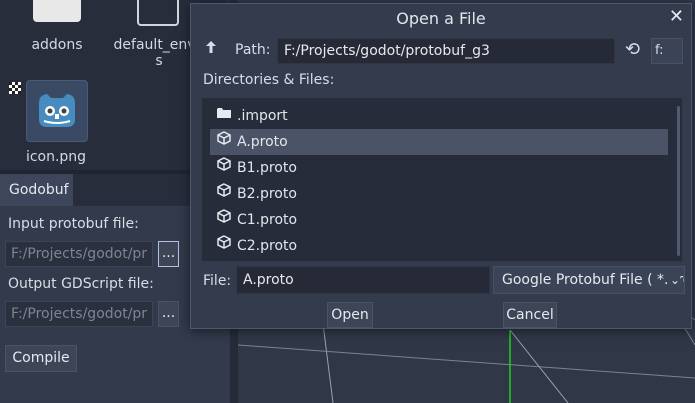 The height and width of the screenshot is (403, 695). What do you see at coordinates (211, 49) in the screenshot?
I see `up-directory-icon` at bounding box center [211, 49].